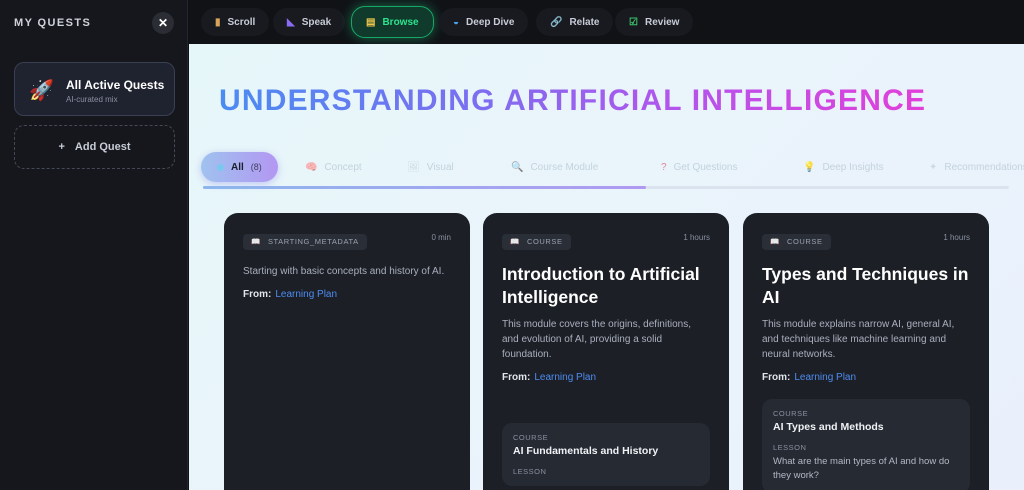 The width and height of the screenshot is (1024, 490). What do you see at coordinates (828, 427) in the screenshot?
I see `course-title: AI Types and Methods` at bounding box center [828, 427].